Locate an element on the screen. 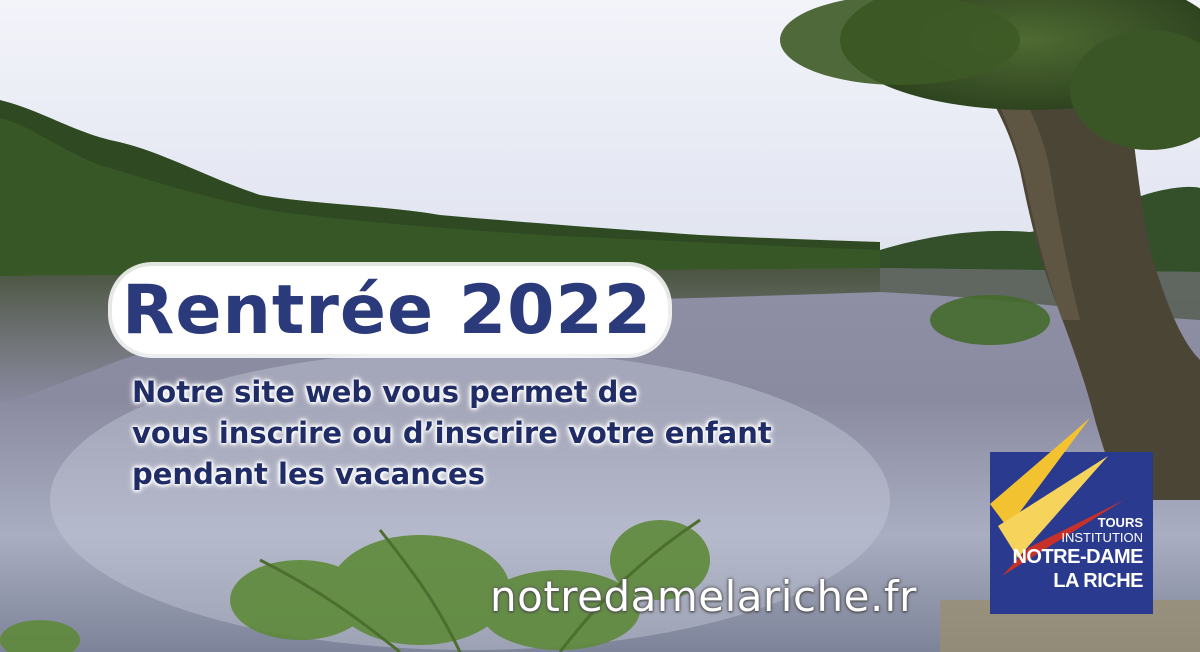 The height and width of the screenshot is (652, 1200). logo-line-1: TOURS is located at coordinates (1120, 522).